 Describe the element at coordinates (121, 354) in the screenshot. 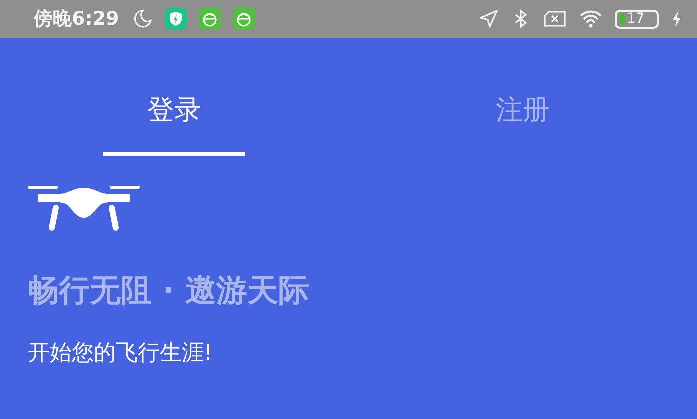

I see `subtitle: 开始您的飞行生涯!` at that location.